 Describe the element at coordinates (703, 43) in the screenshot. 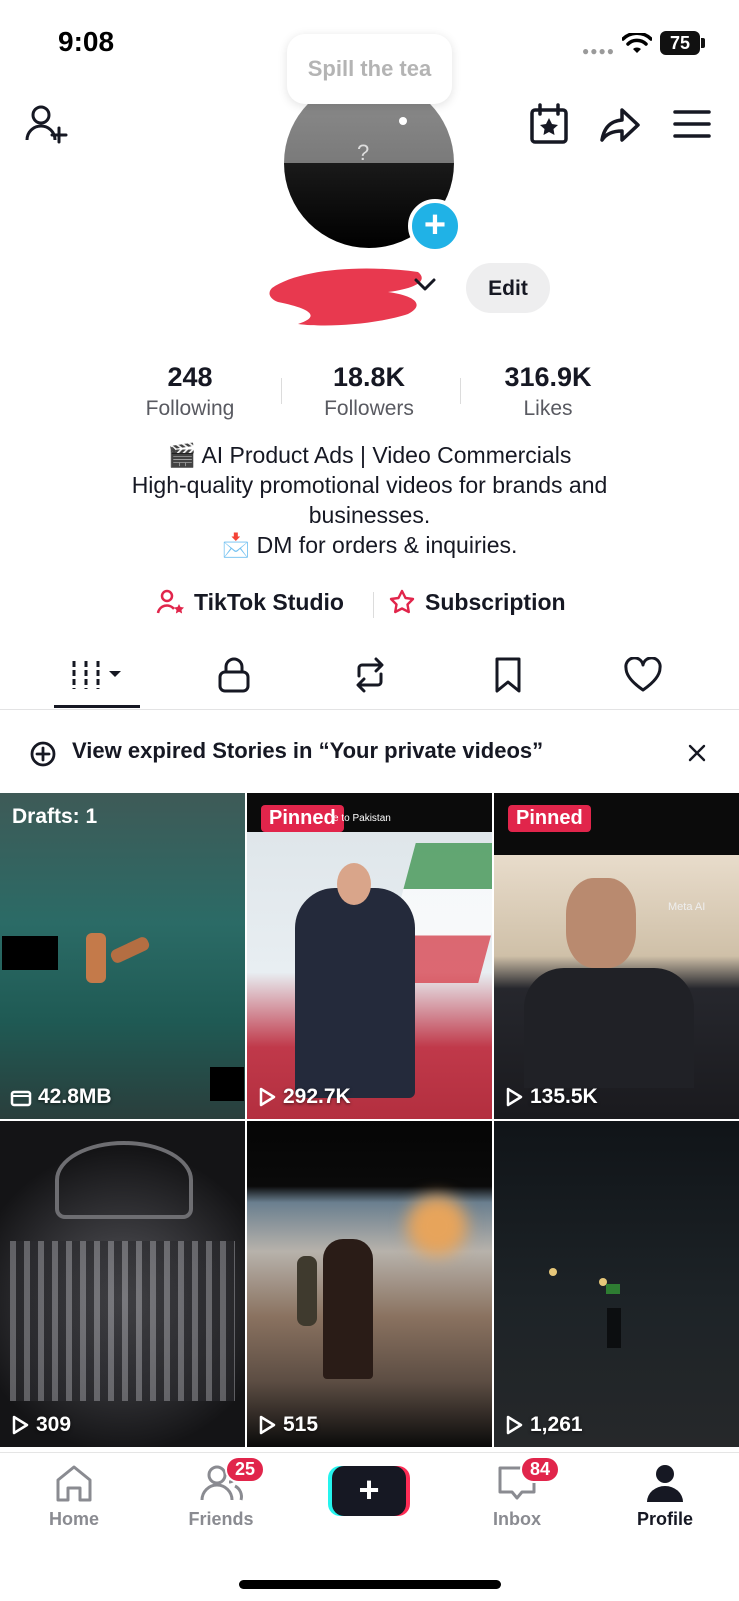

I see `battery-tip` at that location.